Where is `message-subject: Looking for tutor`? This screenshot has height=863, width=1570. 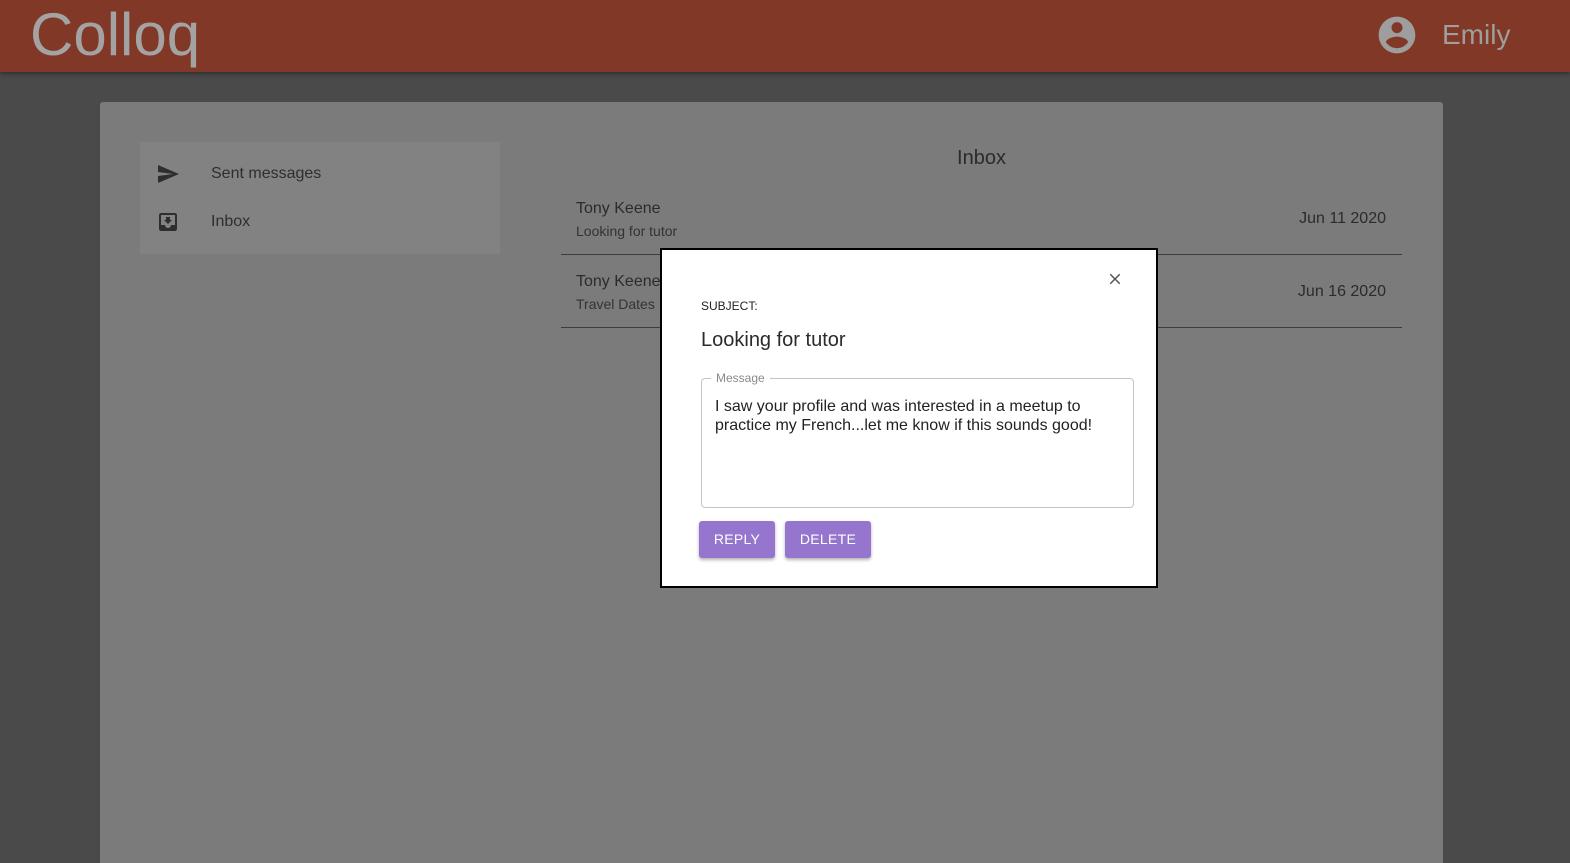 message-subject: Looking for tutor is located at coordinates (627, 231).